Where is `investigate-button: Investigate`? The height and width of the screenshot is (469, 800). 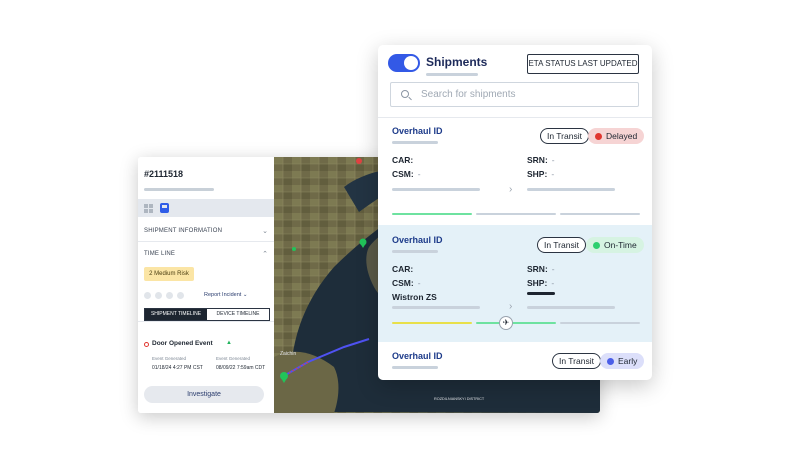 investigate-button: Investigate is located at coordinates (204, 394).